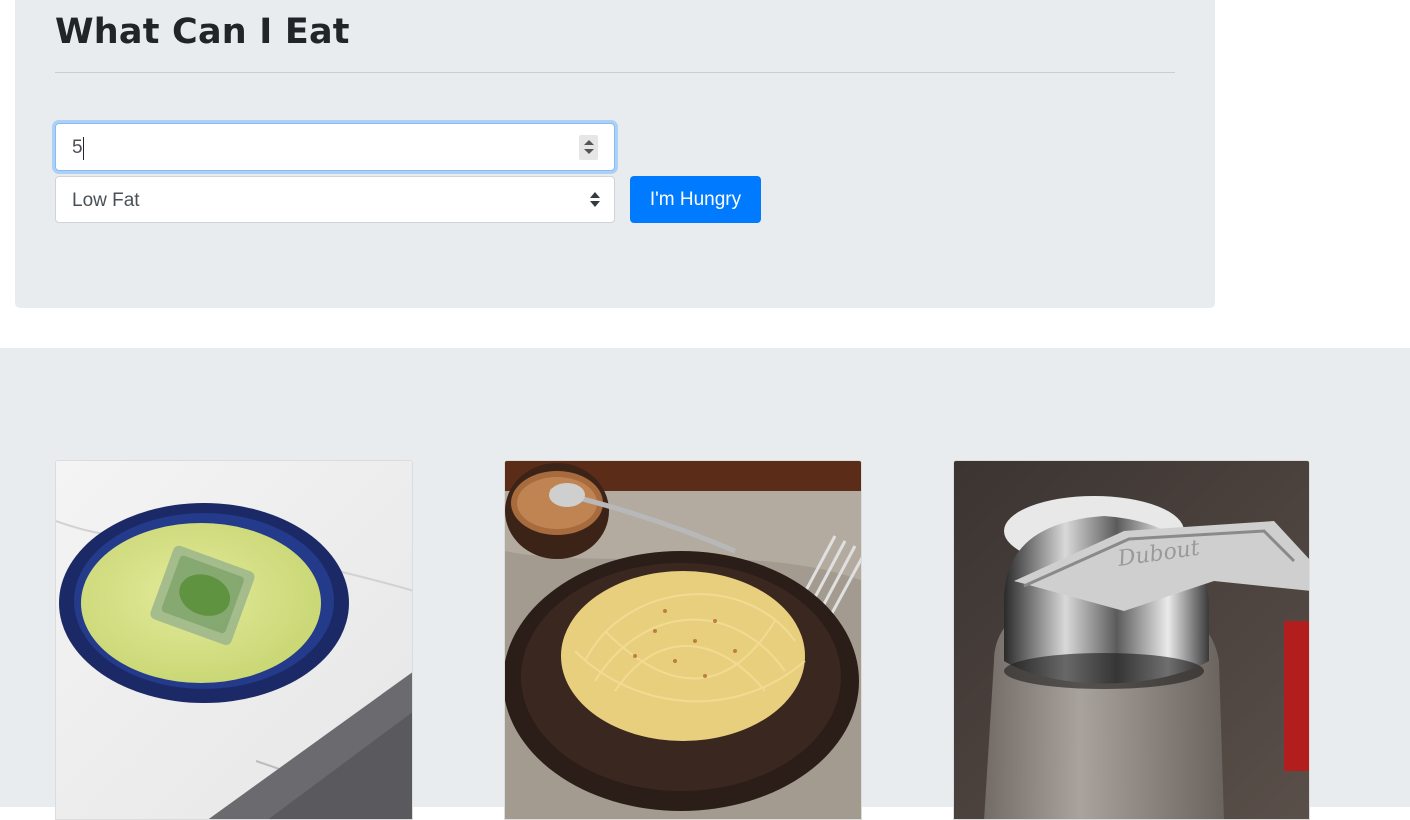 The height and width of the screenshot is (820, 1410). I want to click on green-soup-image, so click(234, 640).